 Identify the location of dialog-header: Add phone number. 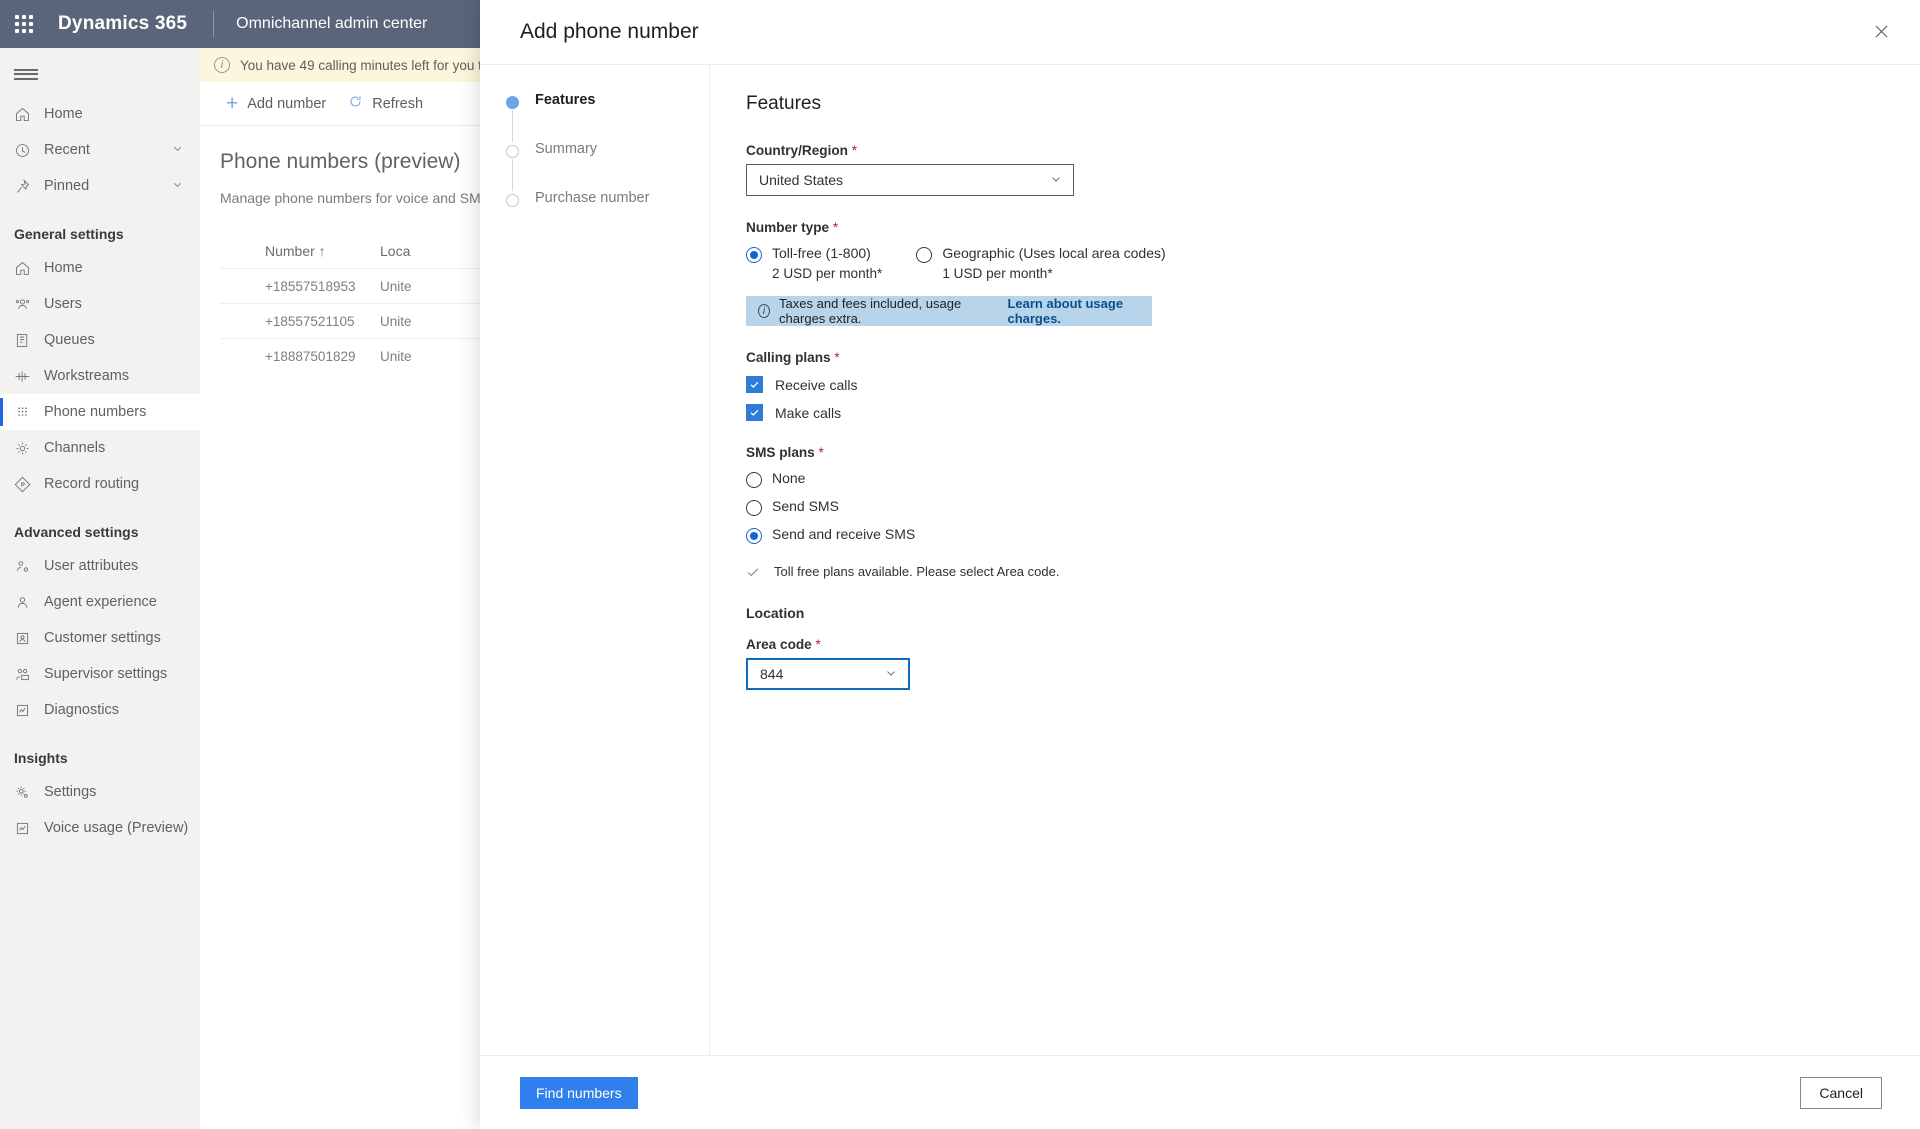
(1200, 32).